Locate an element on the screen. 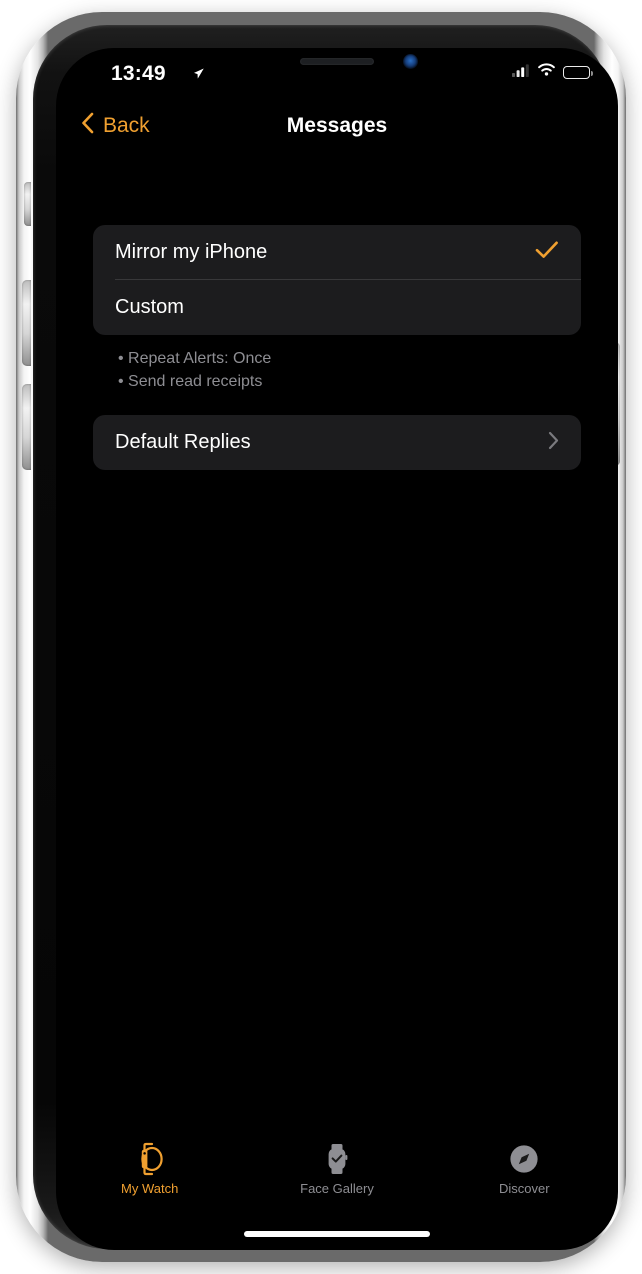 Image resolution: width=642 pixels, height=1274 pixels. mirror-options-card: Mirror my iPhone Custom is located at coordinates (337, 280).